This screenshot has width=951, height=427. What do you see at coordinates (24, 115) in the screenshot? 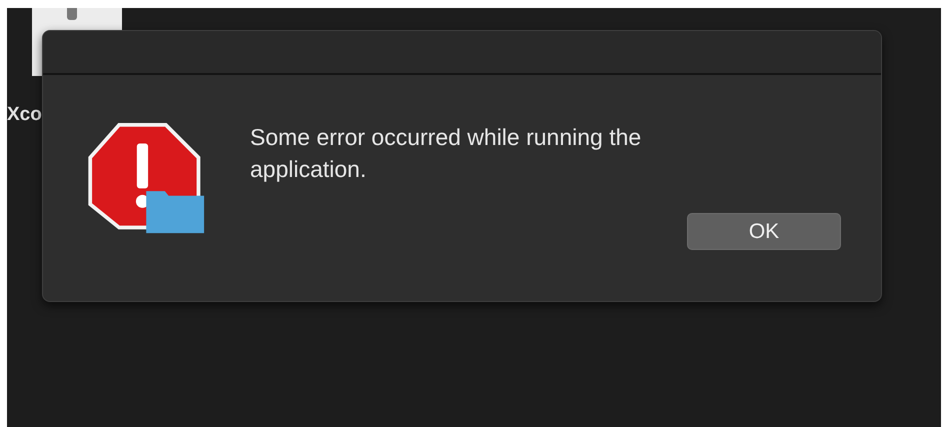
I see `app-icon-label: Xco` at bounding box center [24, 115].